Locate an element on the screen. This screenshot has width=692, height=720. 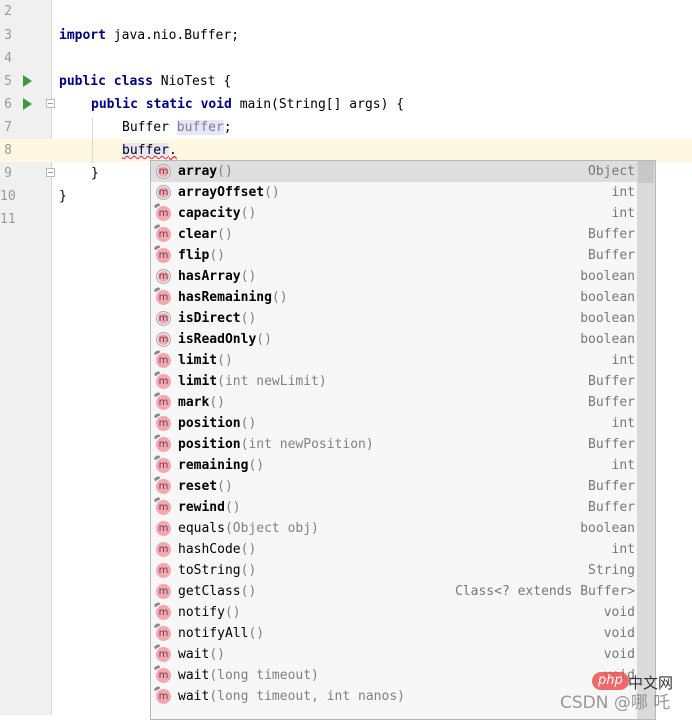
completion-item: m hasRemaining() boolean is located at coordinates (394, 297).